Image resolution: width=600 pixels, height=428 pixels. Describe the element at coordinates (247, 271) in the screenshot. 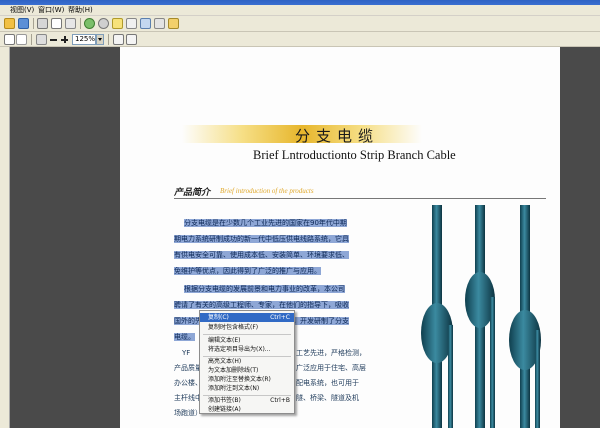

I see `selected-text-line: 免维护等优点，因此得到了广泛的推广与应用。` at that location.